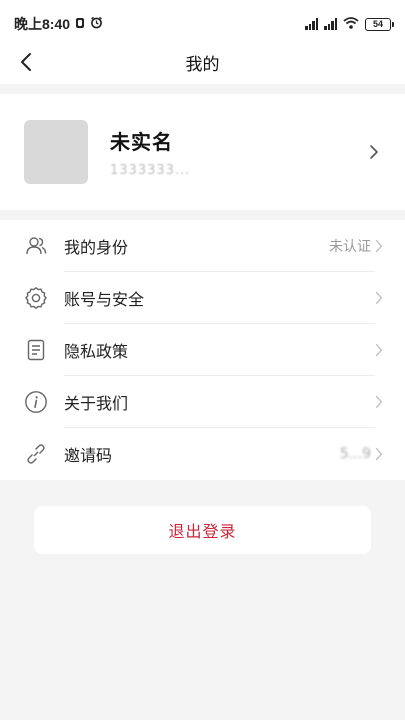 The height and width of the screenshot is (720, 405). Describe the element at coordinates (202, 454) in the screenshot. I see `menu-item-invite-code: 邀请码 5...9` at that location.